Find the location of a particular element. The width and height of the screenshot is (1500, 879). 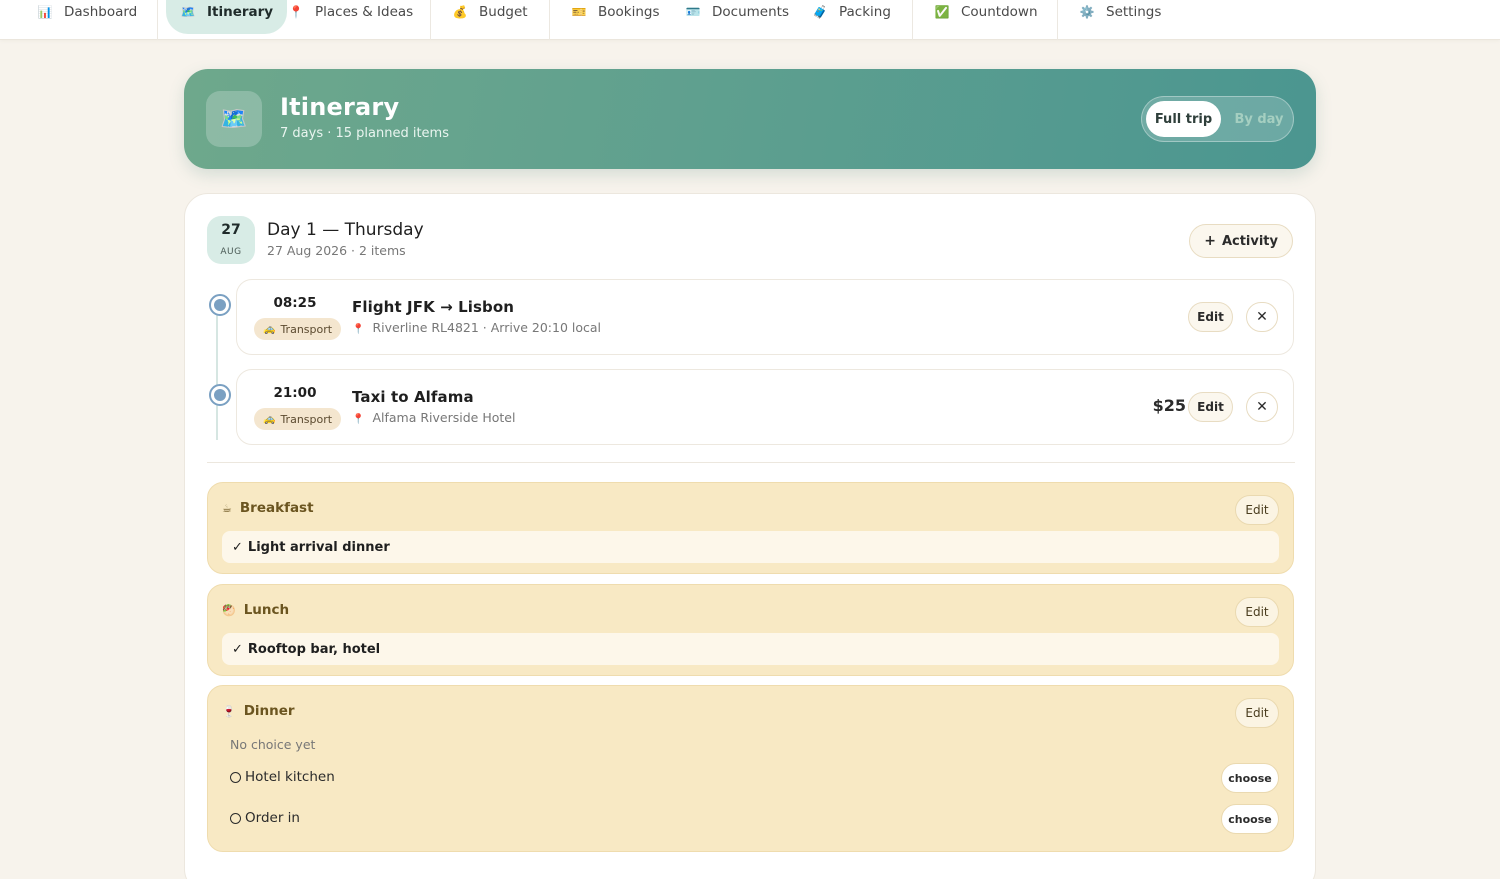

meal-label: Lunch is located at coordinates (266, 610).